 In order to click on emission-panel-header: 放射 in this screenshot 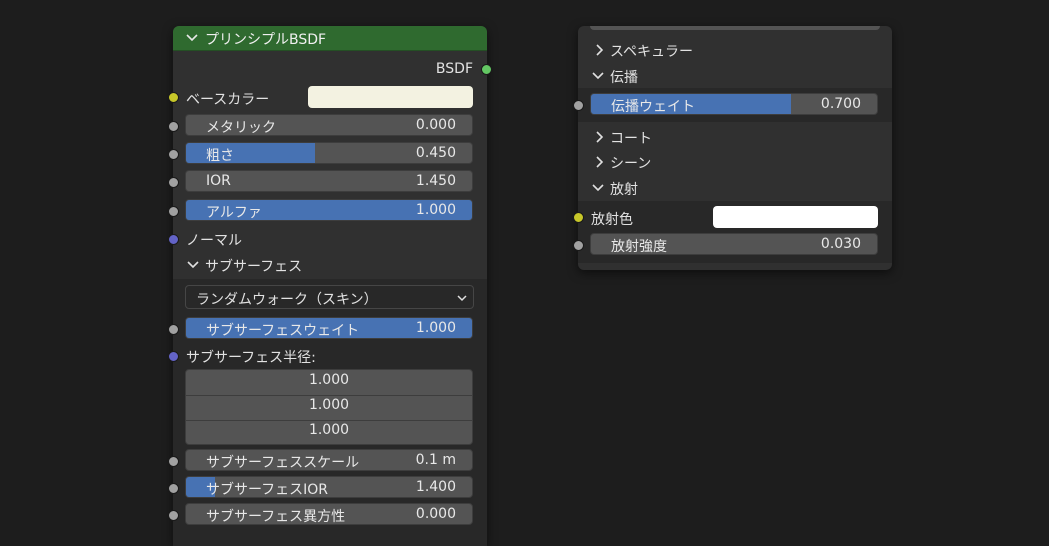, I will do `click(735, 187)`.